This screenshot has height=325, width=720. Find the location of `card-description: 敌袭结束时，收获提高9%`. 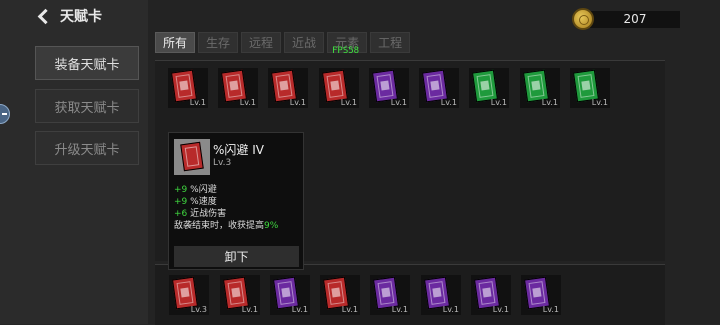

card-description: 敌袭结束时，收获提高9% is located at coordinates (226, 224).